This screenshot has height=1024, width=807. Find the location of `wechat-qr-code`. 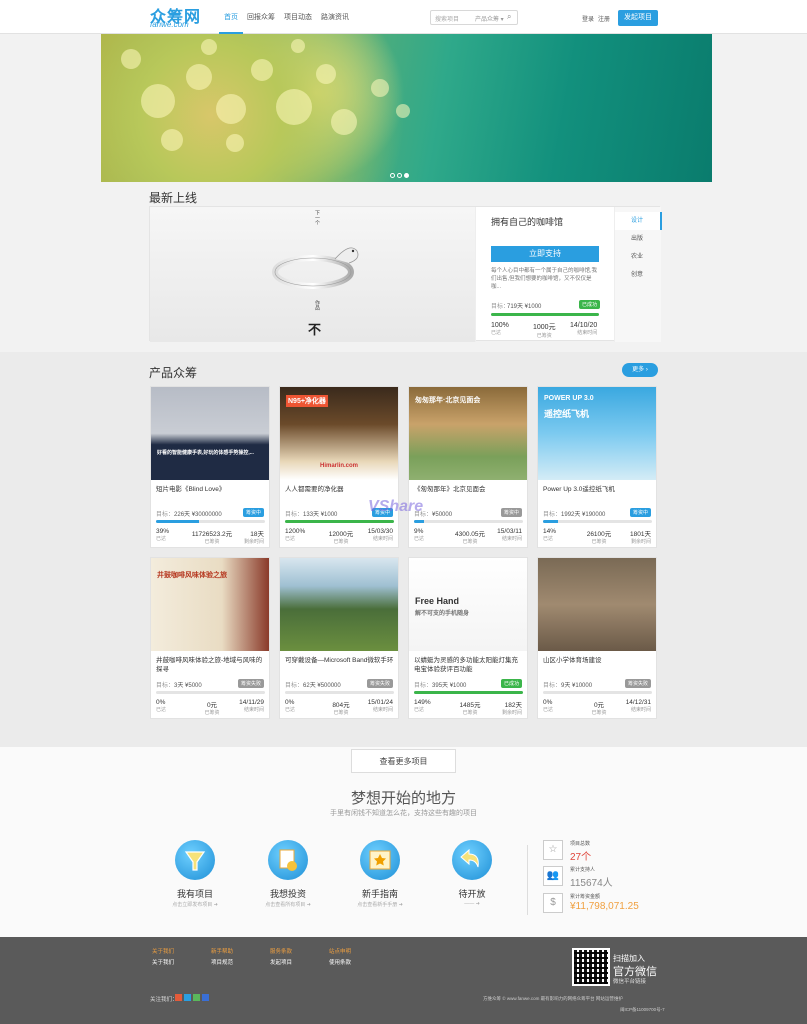

wechat-qr-code is located at coordinates (591, 967).